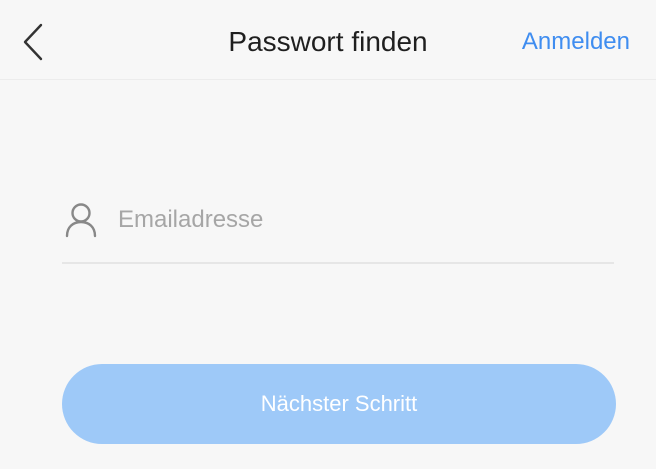  What do you see at coordinates (339, 404) in the screenshot?
I see `next-step-button: Nächster Schritt` at bounding box center [339, 404].